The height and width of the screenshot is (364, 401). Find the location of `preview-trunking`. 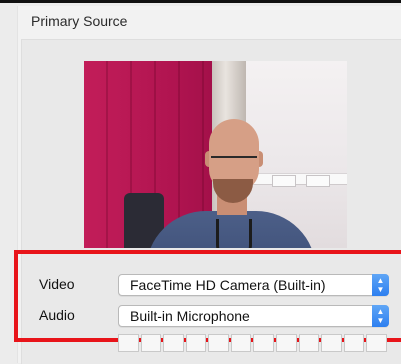

preview-trunking is located at coordinates (296, 179).